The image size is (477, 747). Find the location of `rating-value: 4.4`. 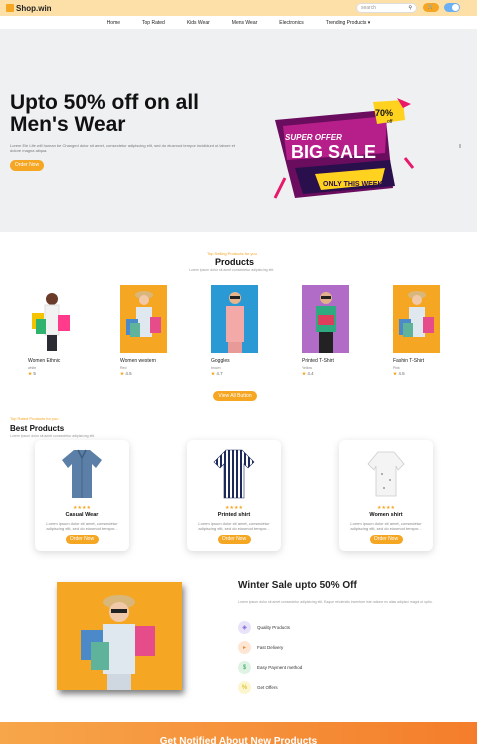

rating-value: 4.4 is located at coordinates (310, 373).